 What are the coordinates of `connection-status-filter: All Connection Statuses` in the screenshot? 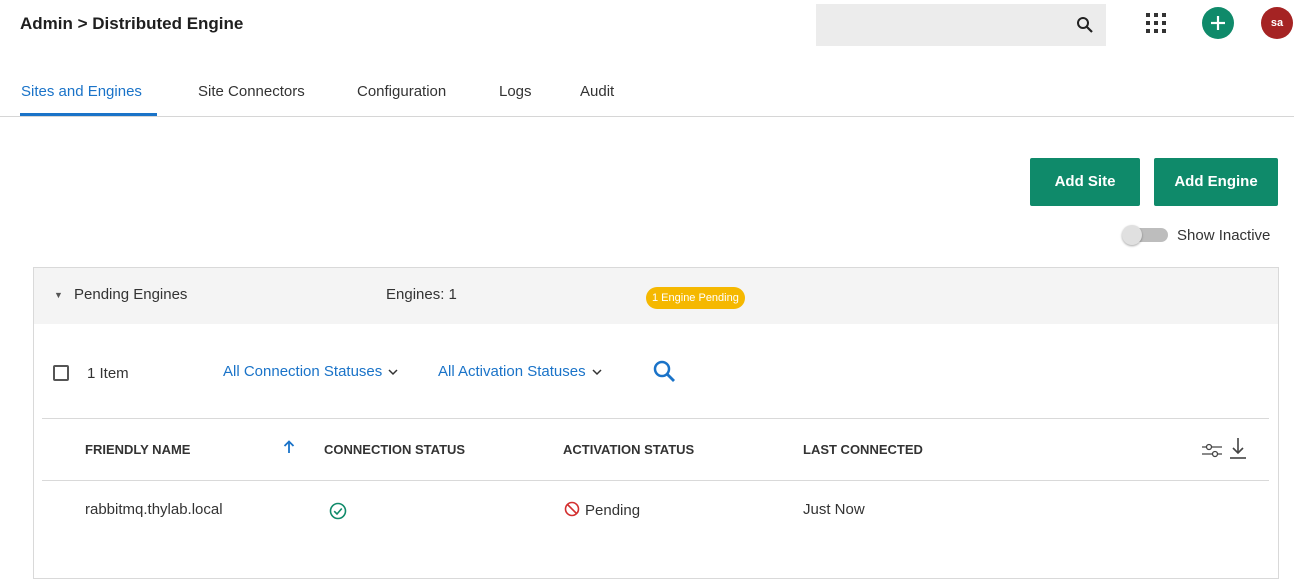 It's located at (310, 371).